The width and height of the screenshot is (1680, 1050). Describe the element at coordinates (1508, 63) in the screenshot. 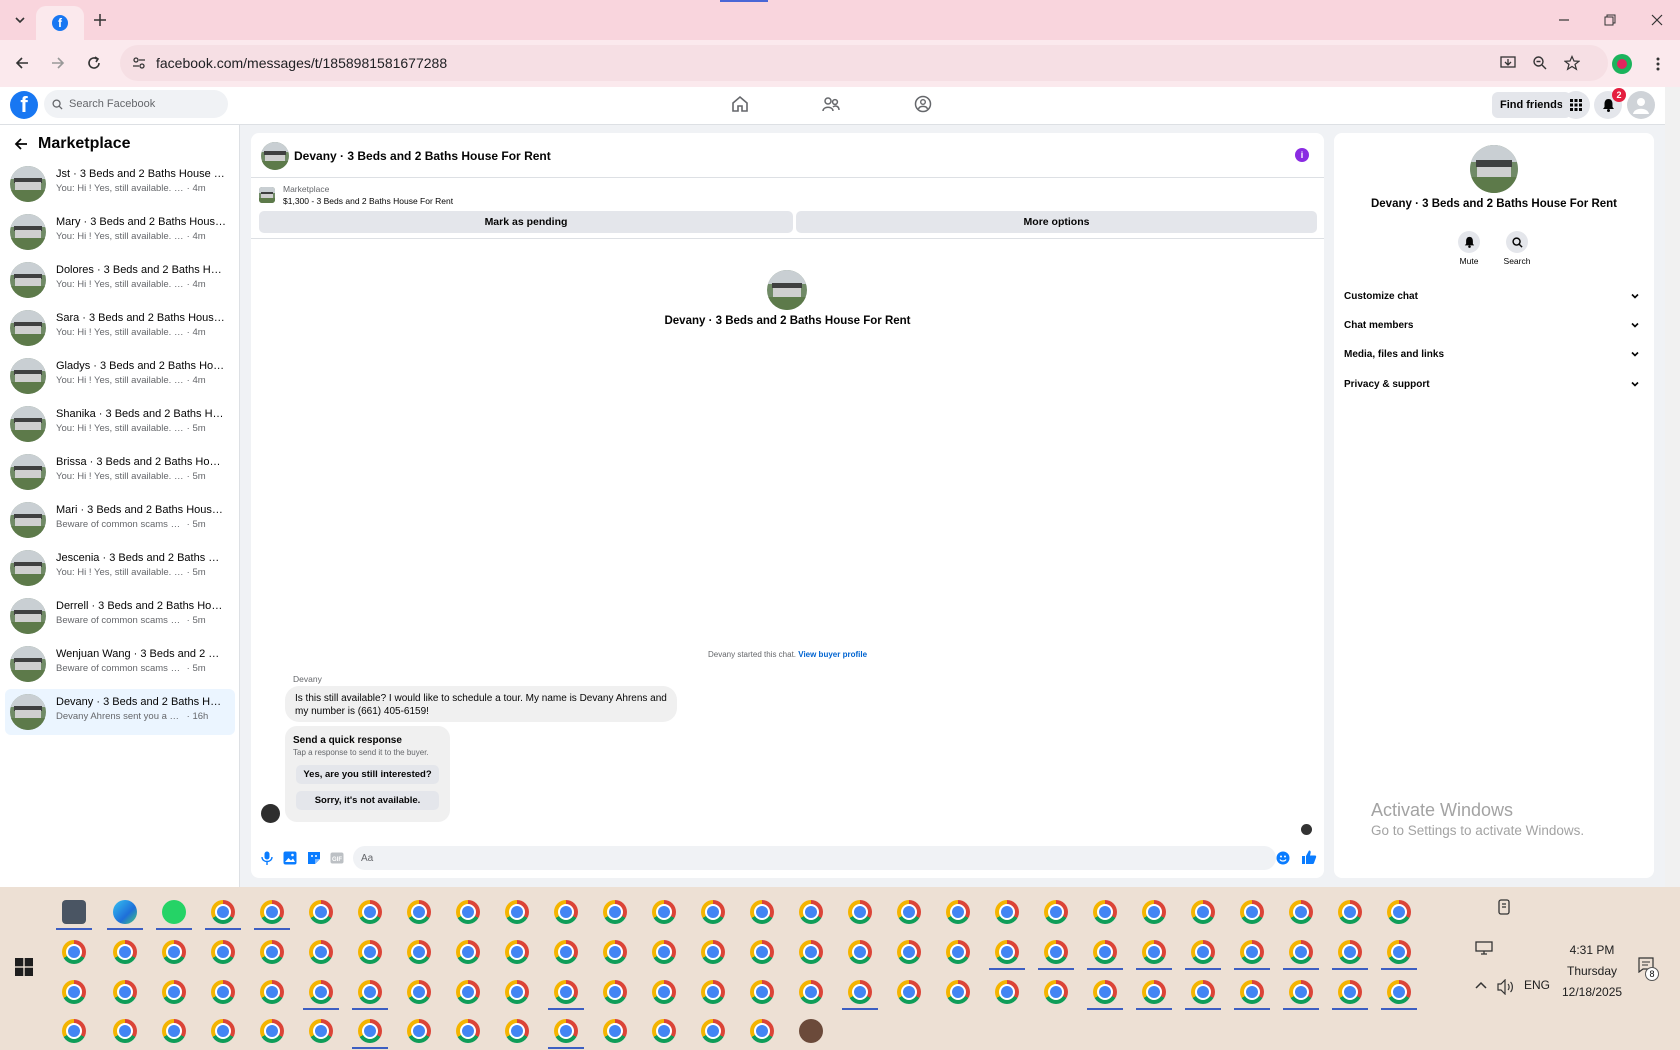

I see `install-app-icon` at that location.